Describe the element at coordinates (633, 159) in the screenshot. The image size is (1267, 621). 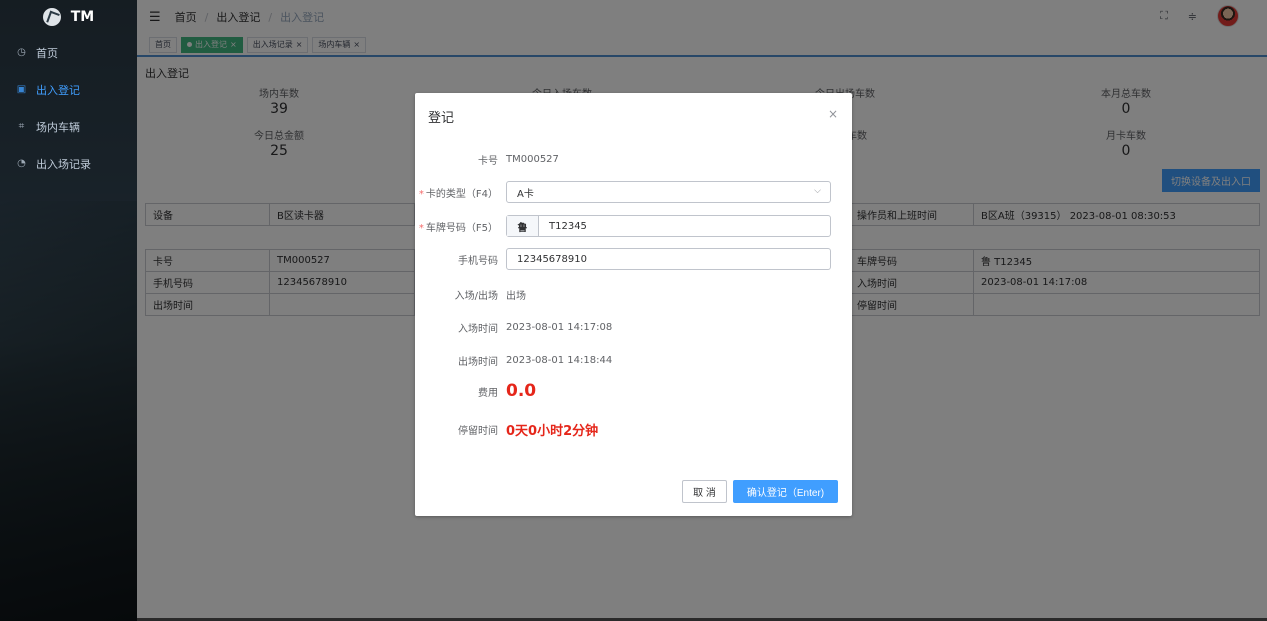
I see `card-no-row: 卡号 TM000527` at that location.